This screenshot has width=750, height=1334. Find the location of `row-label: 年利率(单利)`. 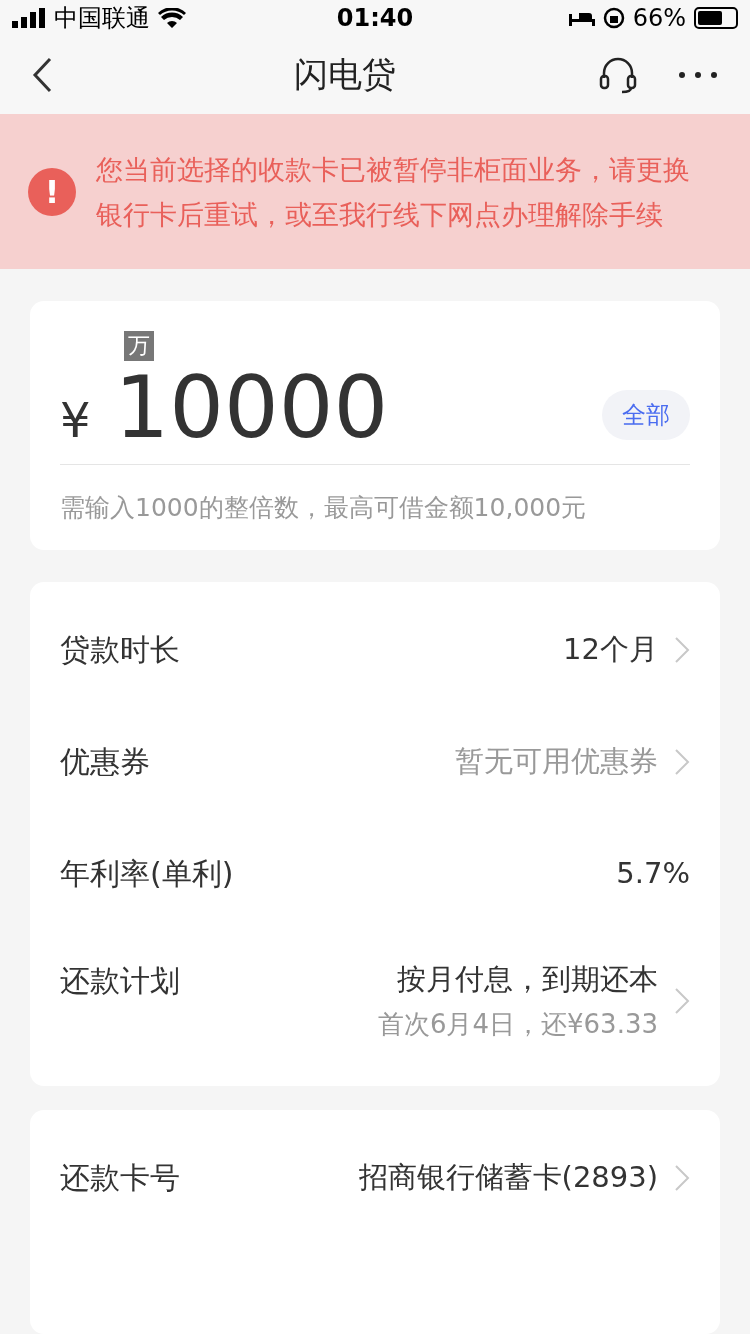

row-label: 年利率(单利) is located at coordinates (147, 874).